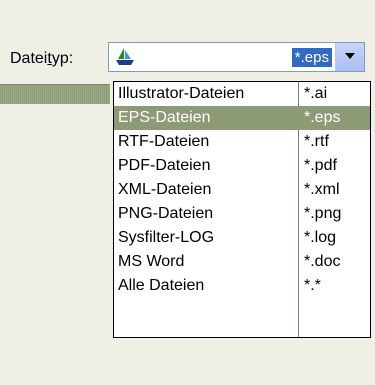 This screenshot has width=375, height=385. I want to click on list-item: Sysfilter-LOG *.log, so click(242, 238).